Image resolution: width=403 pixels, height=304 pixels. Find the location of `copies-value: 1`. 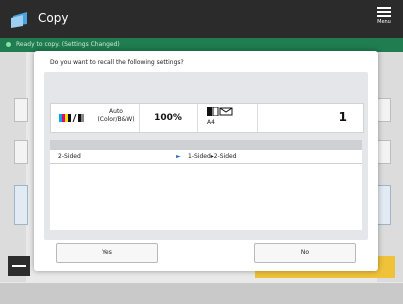

copies-value: 1 is located at coordinates (342, 117).